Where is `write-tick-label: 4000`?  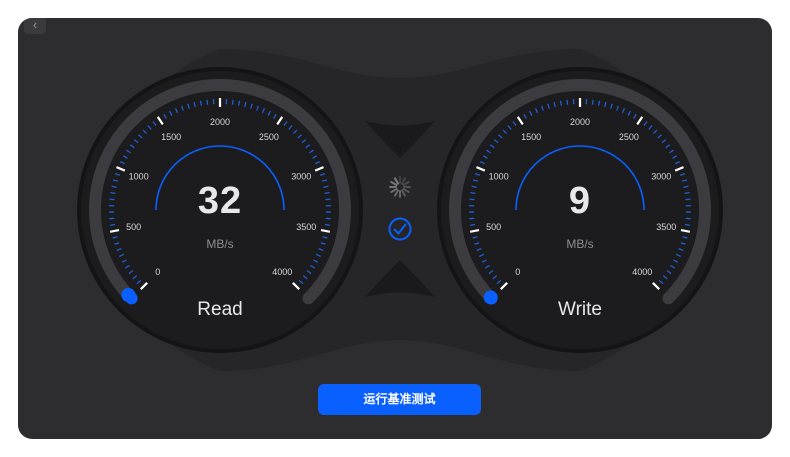 write-tick-label: 4000 is located at coordinates (642, 272).